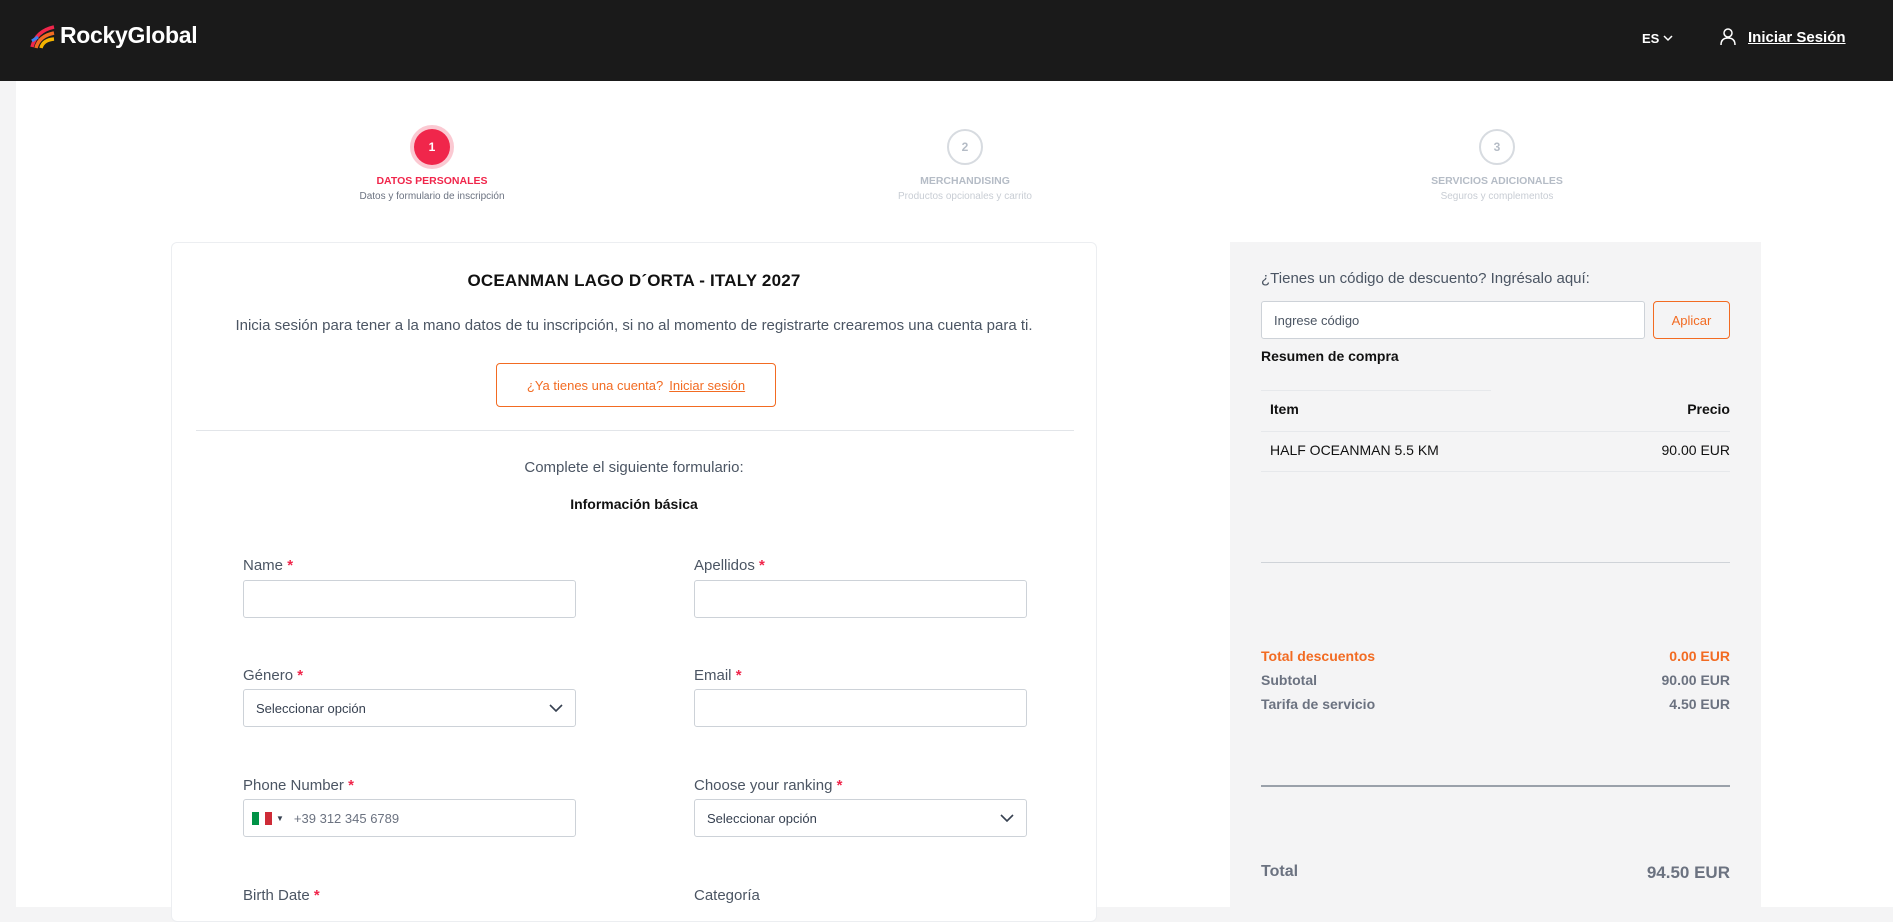 The image size is (1893, 922). What do you see at coordinates (1691, 320) in the screenshot?
I see `apply-discount-button: Aplicar` at bounding box center [1691, 320].